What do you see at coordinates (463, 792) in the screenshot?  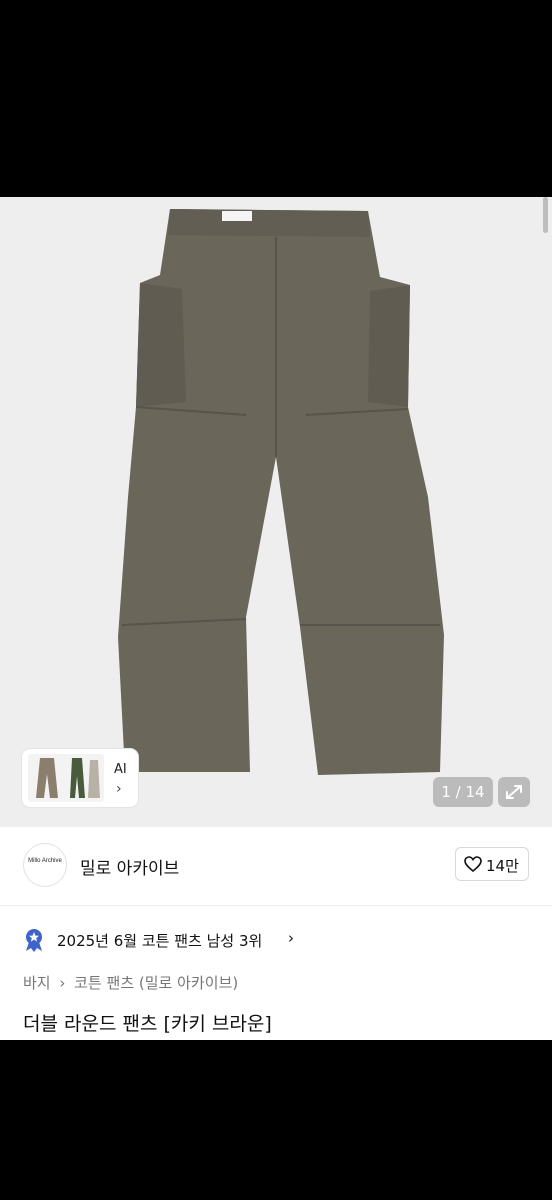 I see `image-counter: 1 / 14` at bounding box center [463, 792].